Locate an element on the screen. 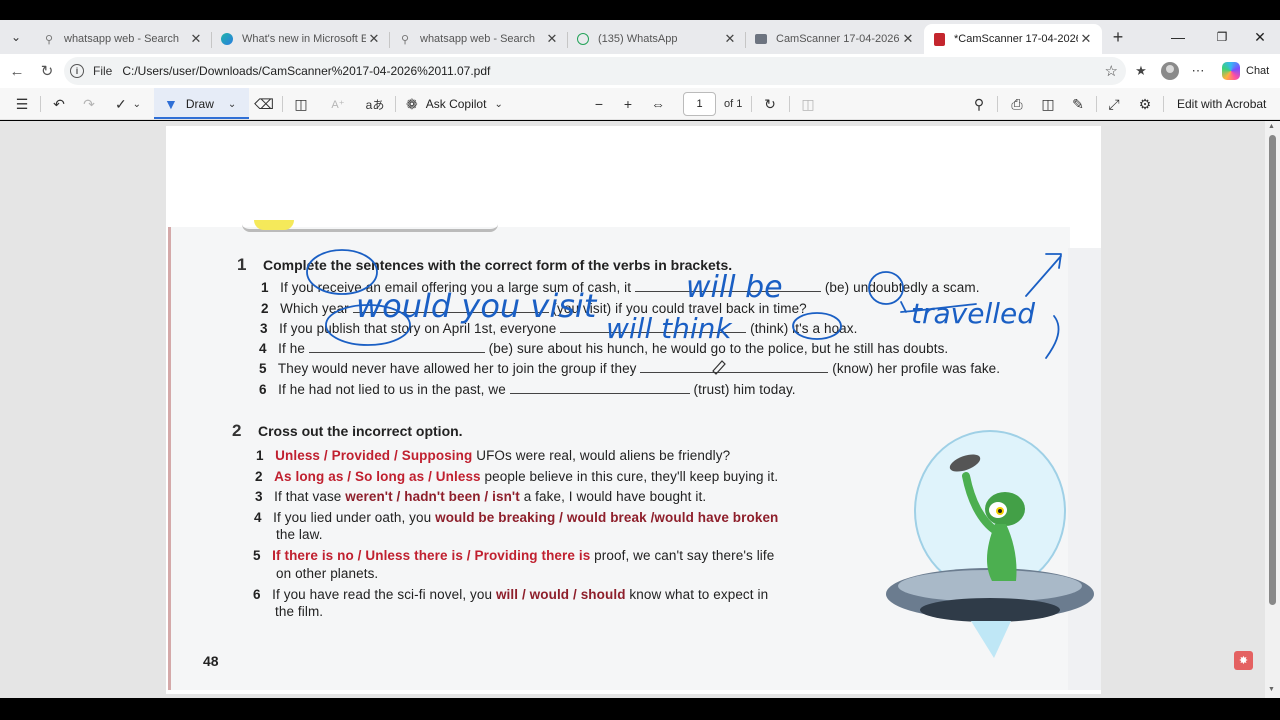 The image size is (1280, 720). pdf-icon is located at coordinates (939, 39).